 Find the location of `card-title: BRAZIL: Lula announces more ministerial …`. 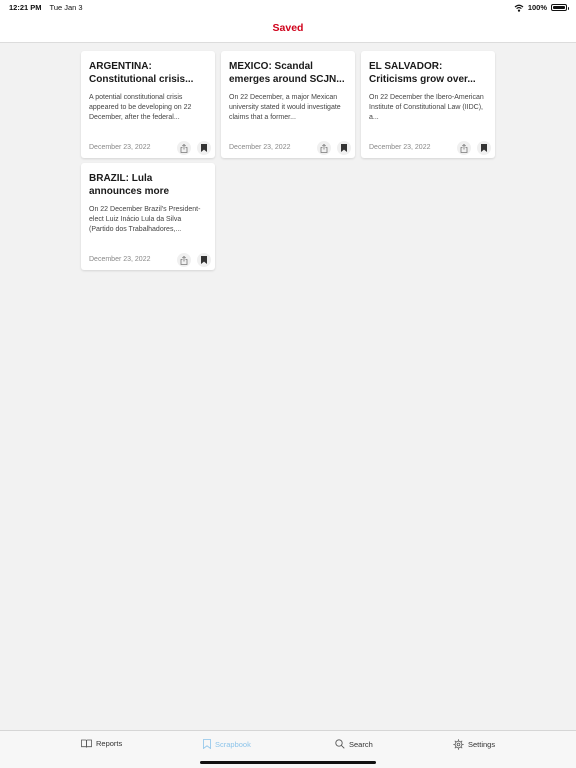

card-title: BRAZIL: Lula announces more ministerial … is located at coordinates (129, 185).